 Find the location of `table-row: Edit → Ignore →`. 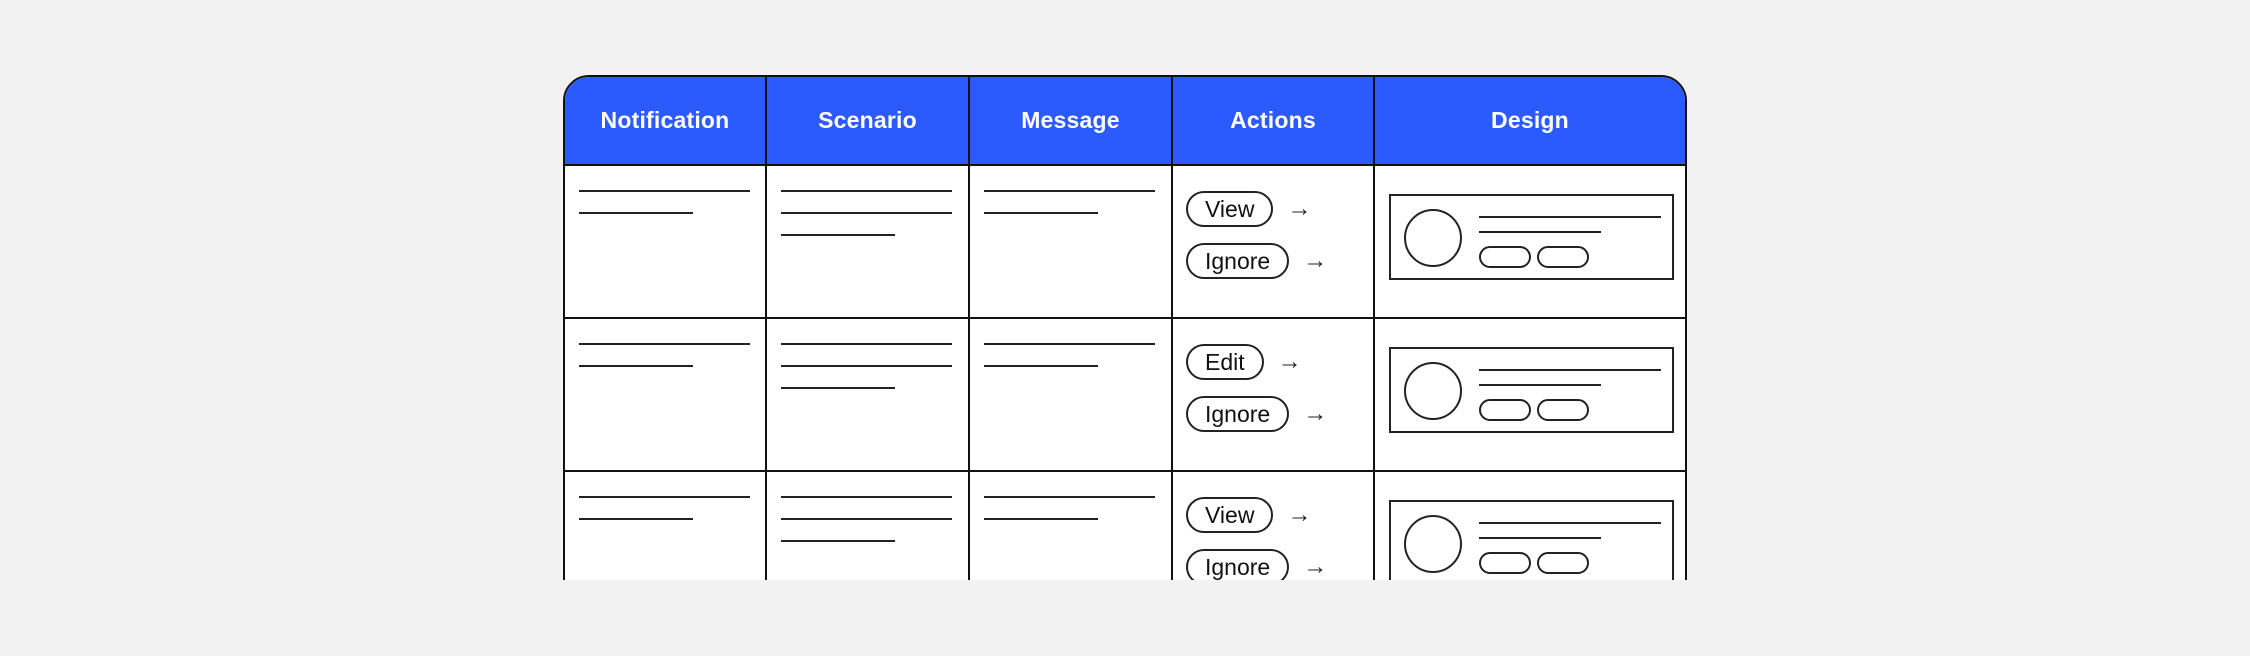

table-row: Edit → Ignore → is located at coordinates (1125, 395).